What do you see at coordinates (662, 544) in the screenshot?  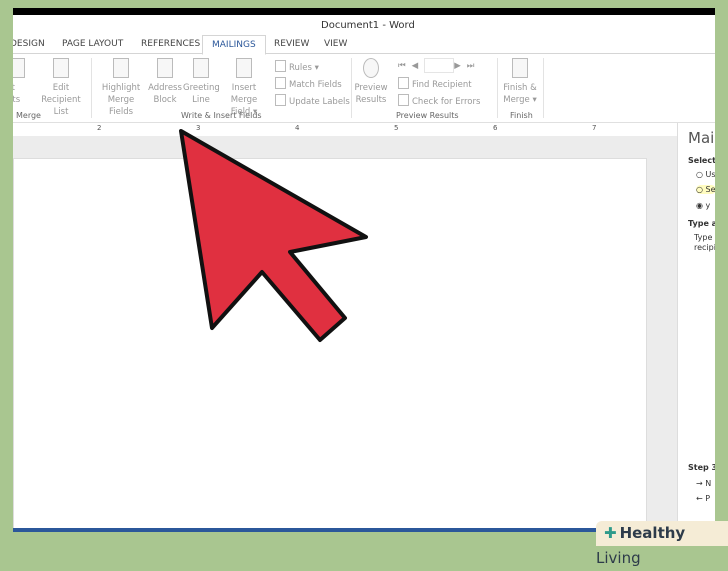 I see `healthy-living-logo: ✚ Healthy Living` at bounding box center [662, 544].